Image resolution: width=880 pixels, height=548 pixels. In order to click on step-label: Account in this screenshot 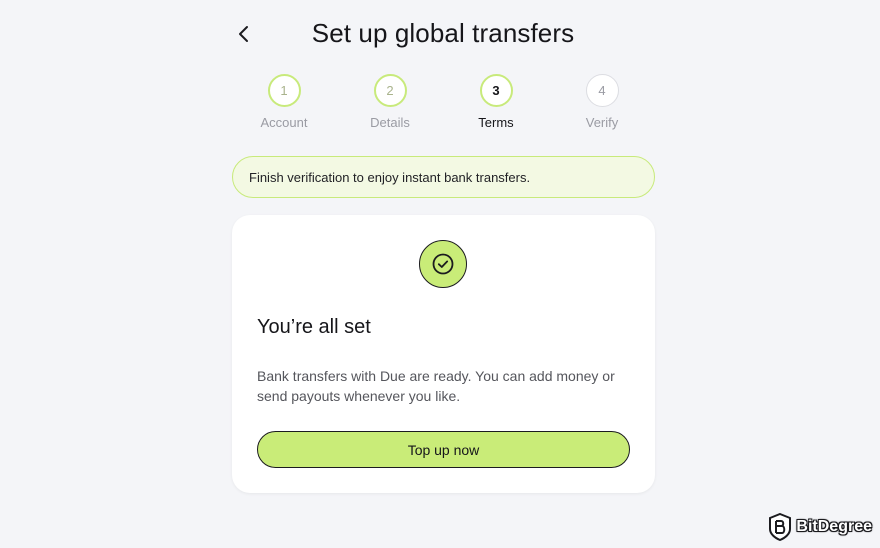, I will do `click(284, 122)`.